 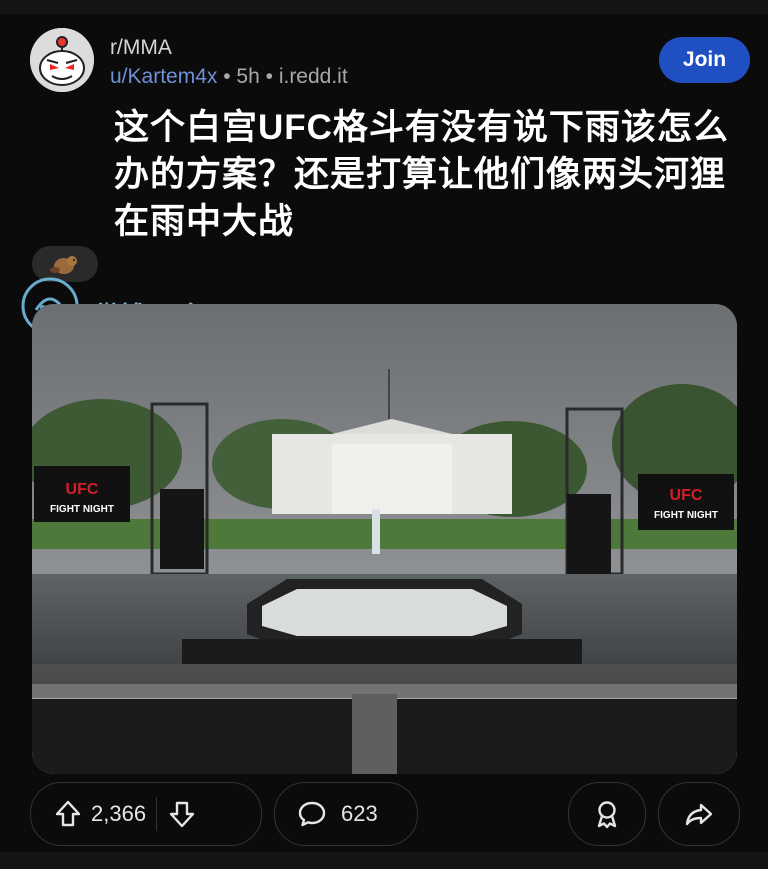 What do you see at coordinates (312, 814) in the screenshot?
I see `comment-bubble-icon` at bounding box center [312, 814].